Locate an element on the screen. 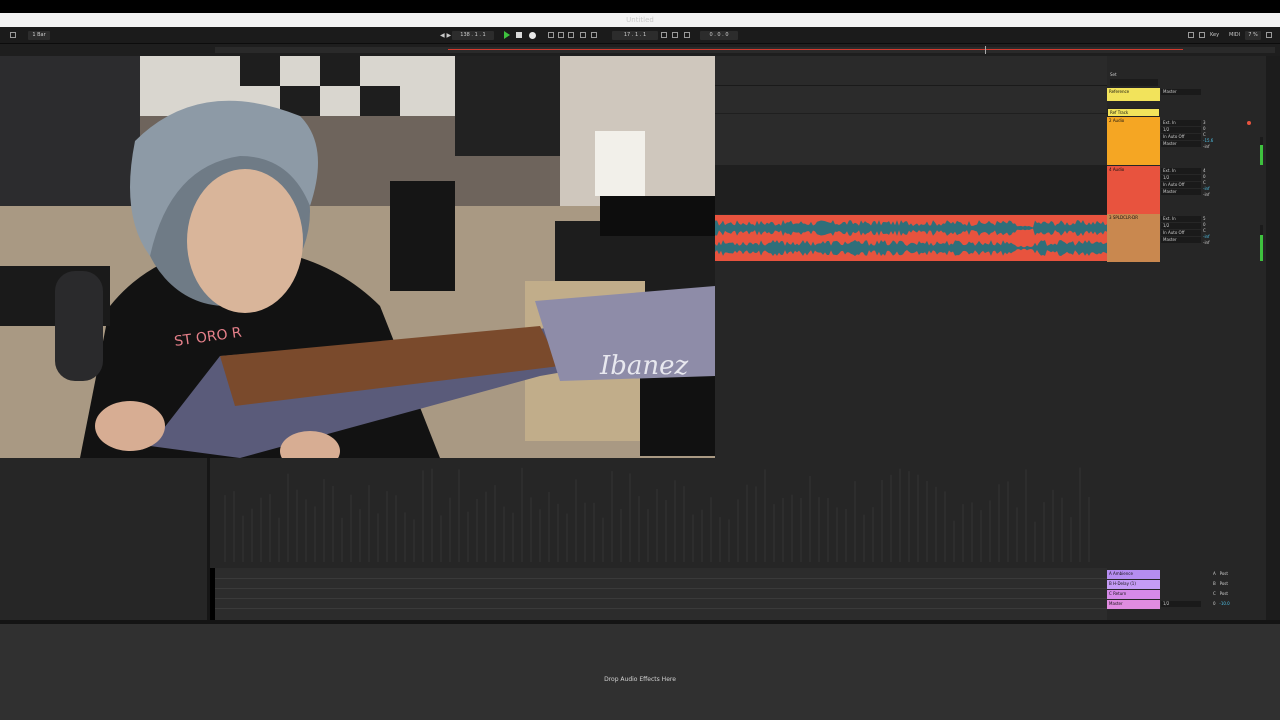 This screenshot has height=720, width=1280. loop-icon is located at coordinates (675, 35).